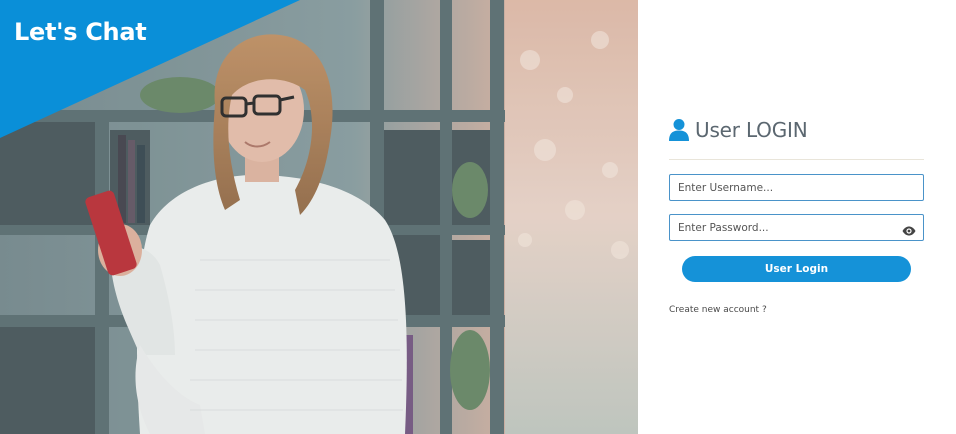 The width and height of the screenshot is (956, 434). I want to click on login-title: User LOGIN, so click(751, 130).